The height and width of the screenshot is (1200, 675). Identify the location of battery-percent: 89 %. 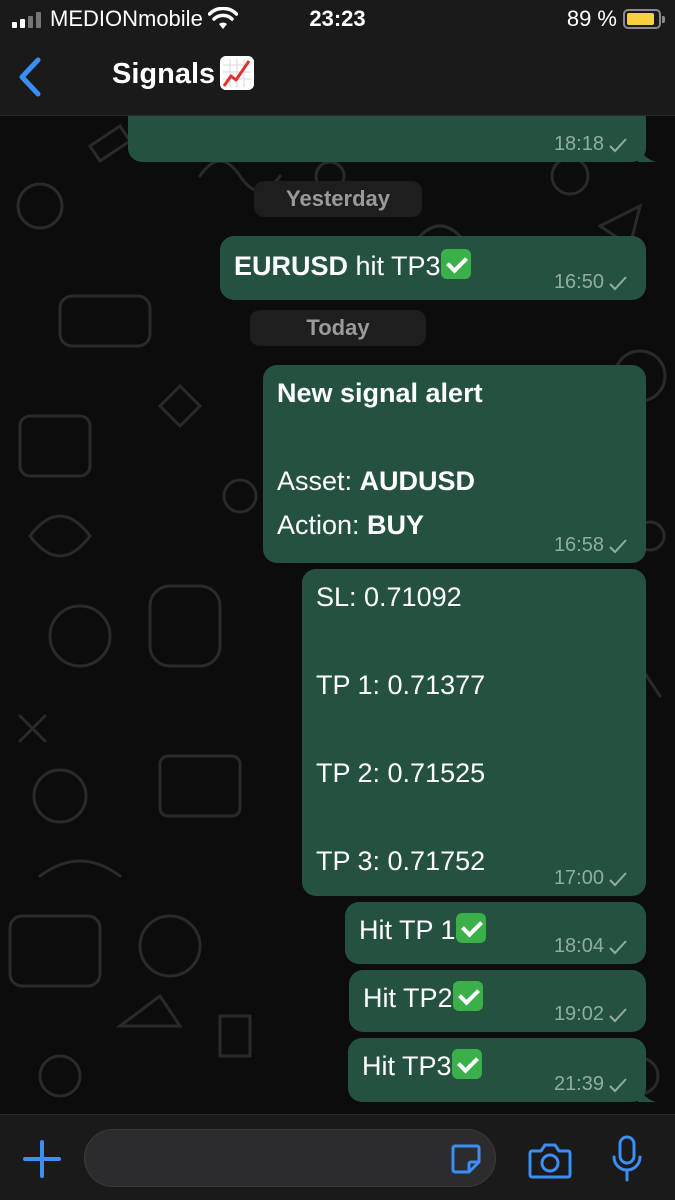
(591, 18).